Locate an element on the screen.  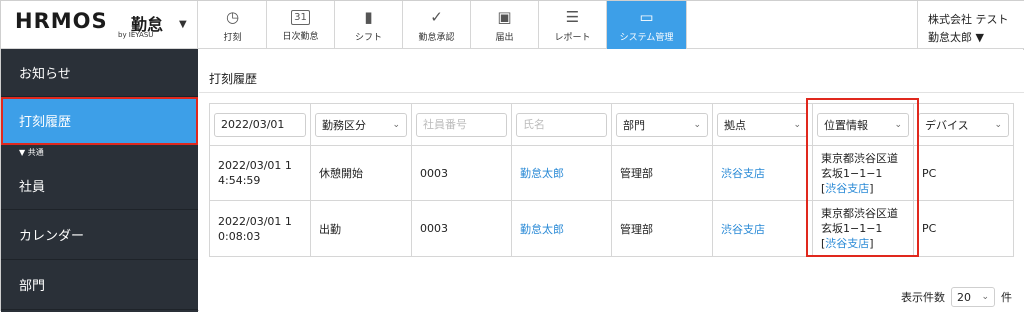
nav-label: 打刻 is located at coordinates (232, 37).